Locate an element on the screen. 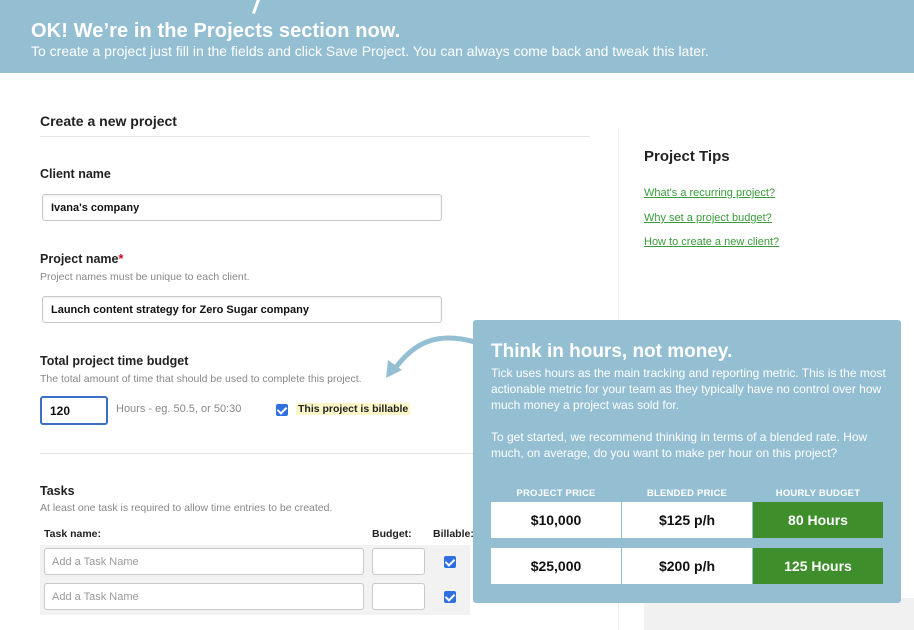 The height and width of the screenshot is (630, 914). task-billable-column-header: Billable: is located at coordinates (453, 534).